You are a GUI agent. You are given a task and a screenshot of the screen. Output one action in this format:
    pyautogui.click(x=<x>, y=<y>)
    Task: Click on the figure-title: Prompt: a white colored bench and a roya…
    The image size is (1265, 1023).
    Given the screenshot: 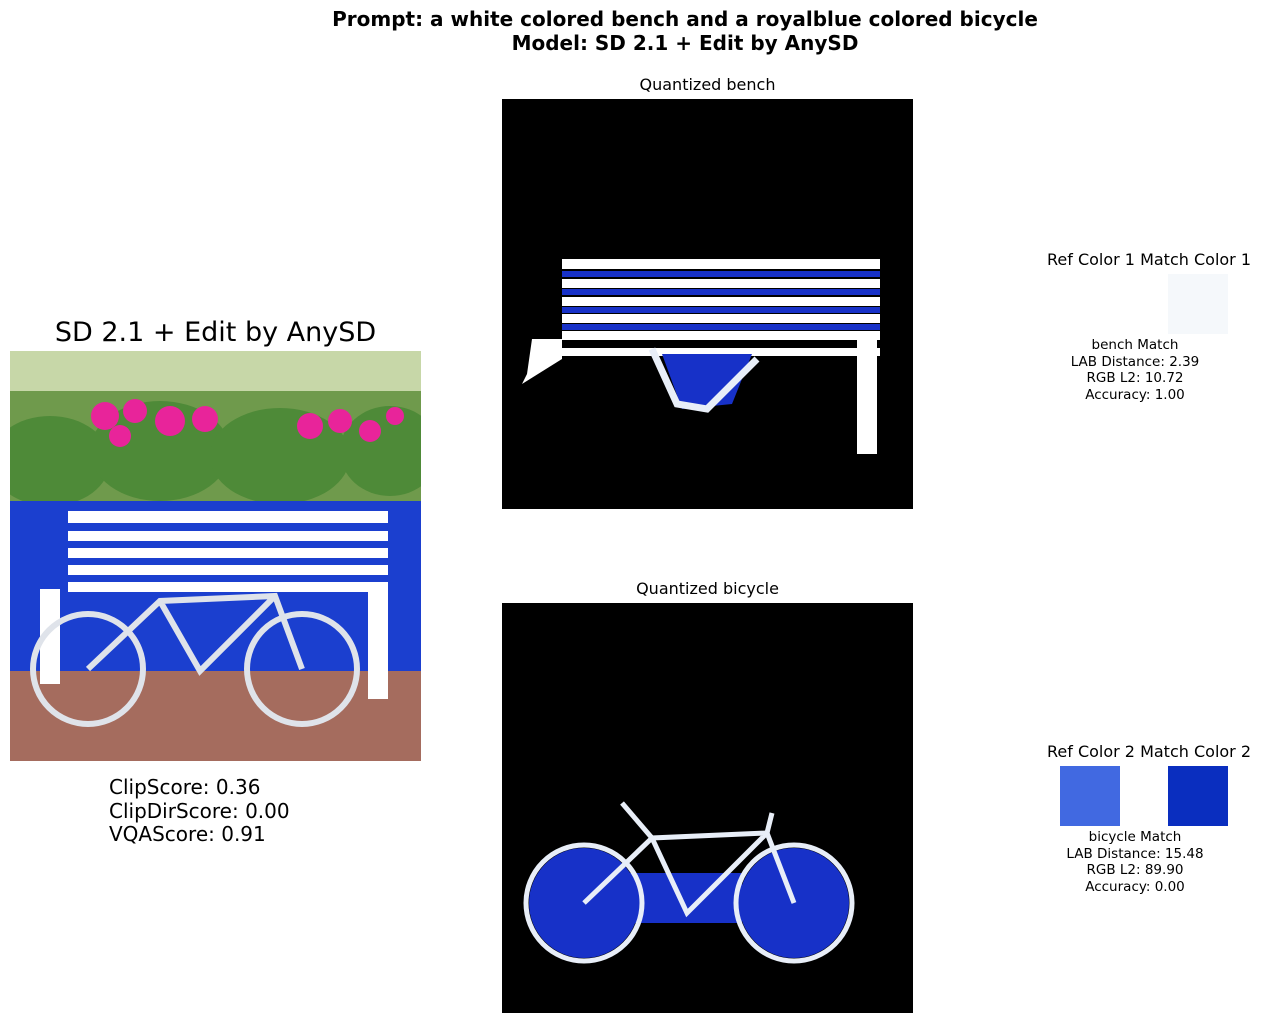 What is the action you would take?
    pyautogui.click(x=632, y=31)
    